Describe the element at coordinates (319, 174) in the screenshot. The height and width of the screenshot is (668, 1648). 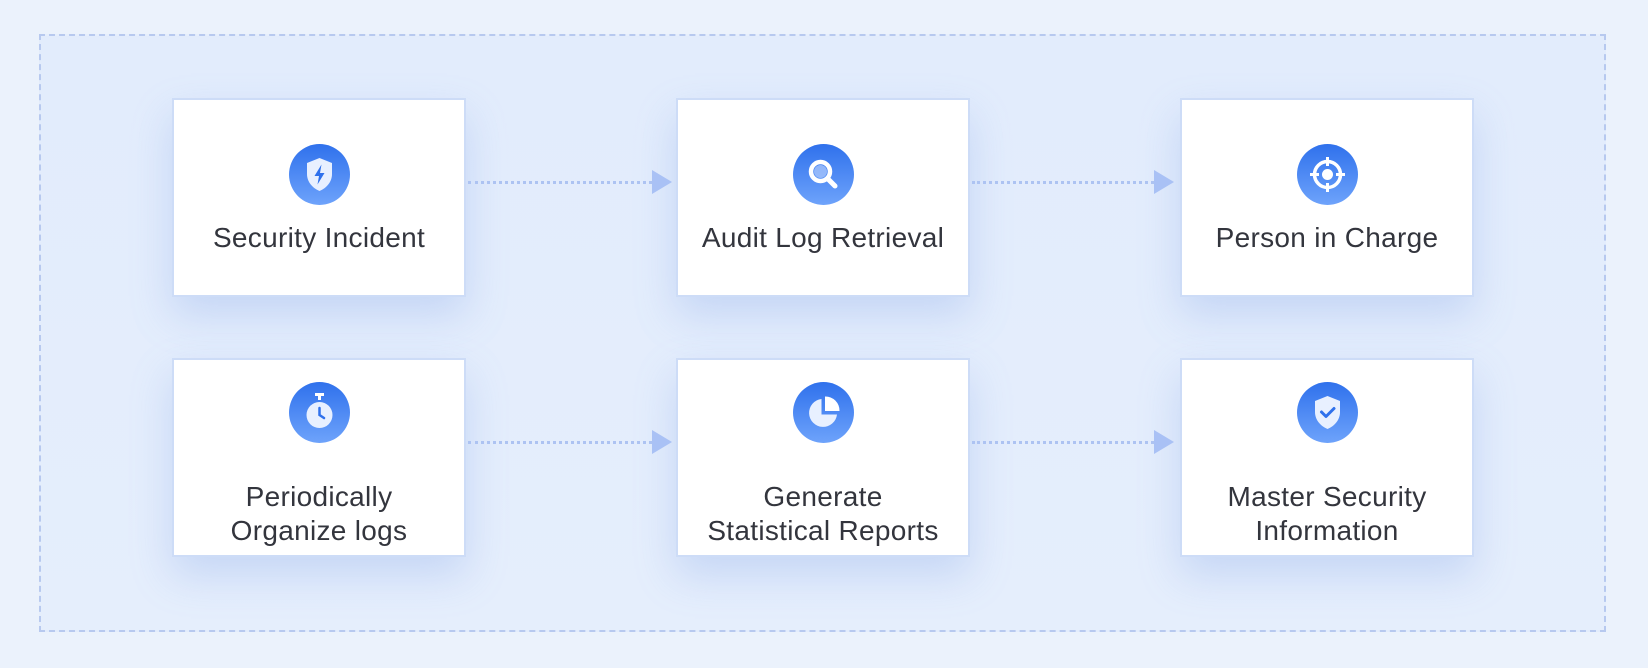
I see `shield-bolt-icon` at that location.